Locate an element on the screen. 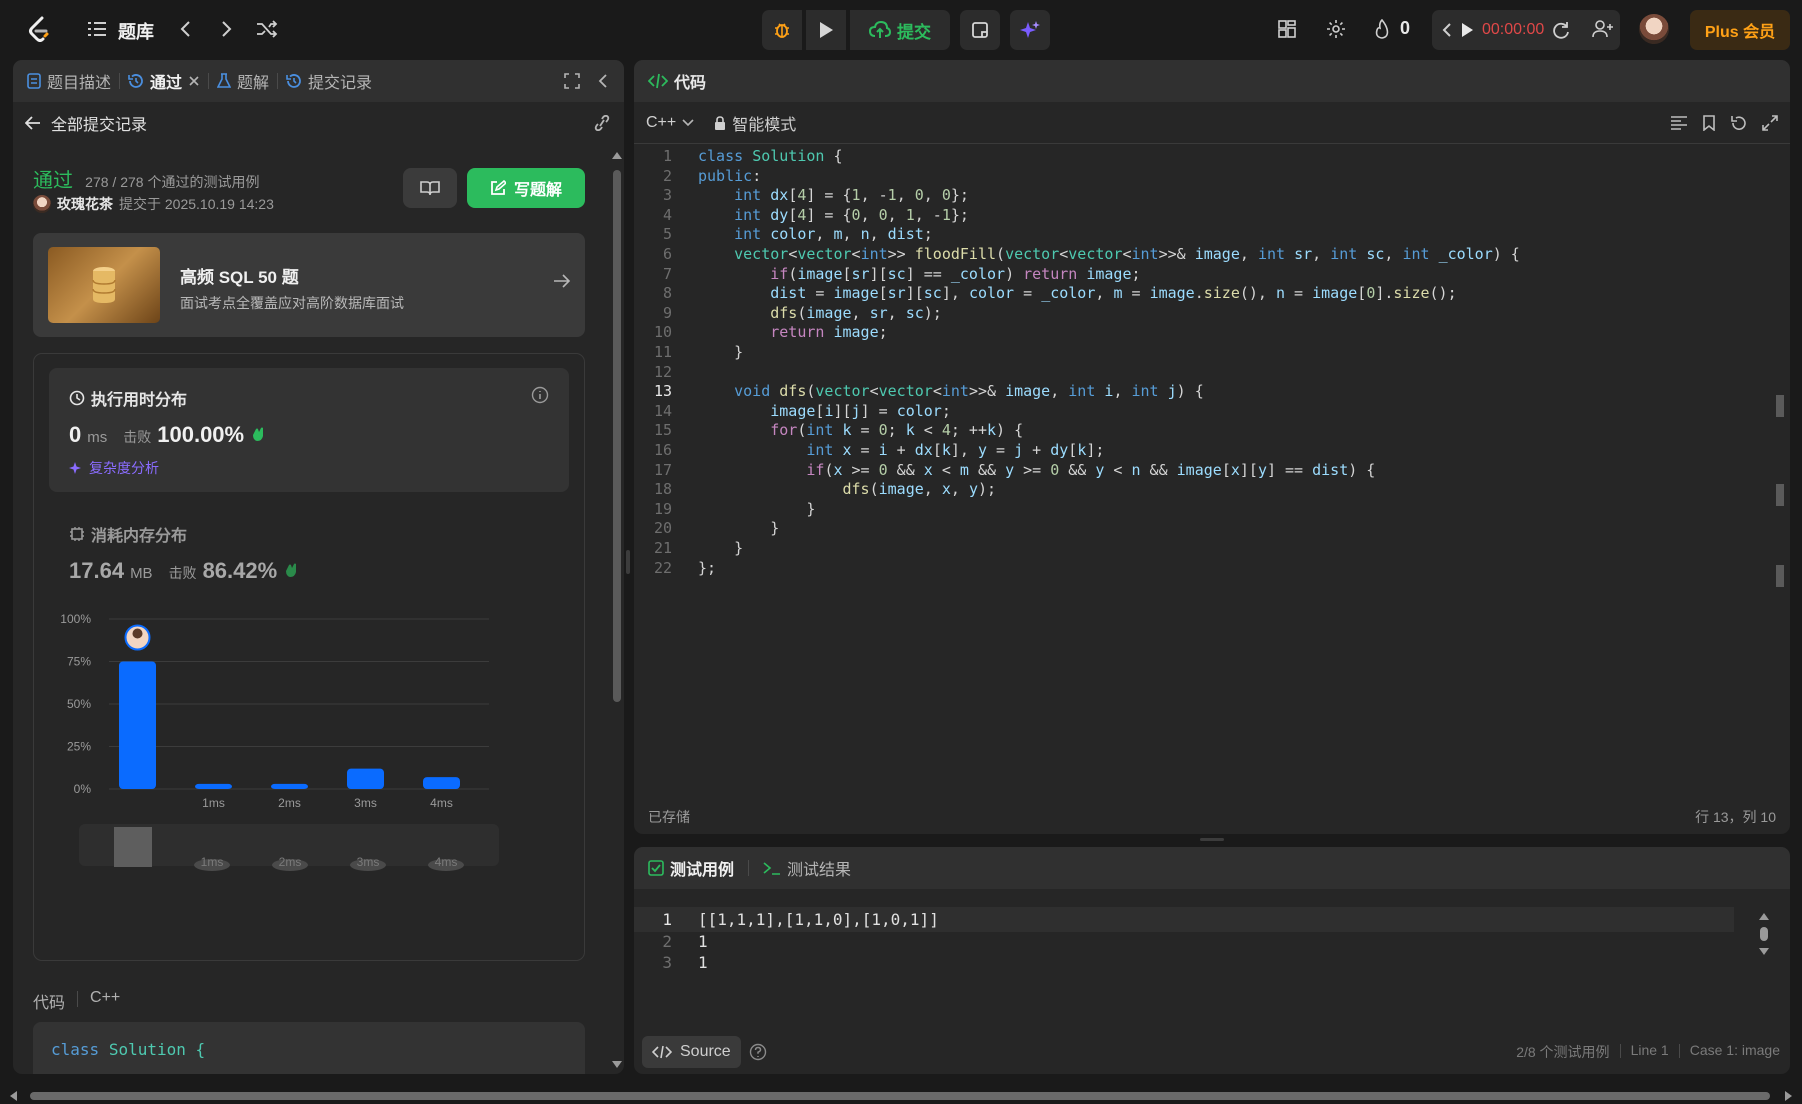 Image resolution: width=1802 pixels, height=1104 pixels. testcase-text: 1 is located at coordinates (703, 962).